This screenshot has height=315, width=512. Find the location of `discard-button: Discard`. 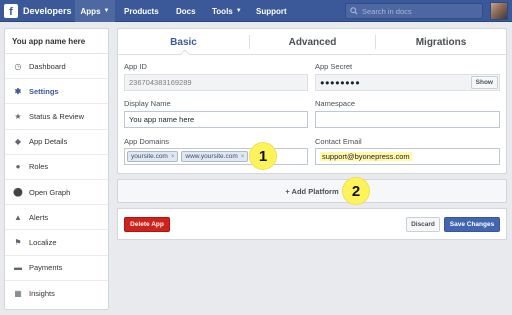

discard-button: Discard is located at coordinates (423, 224).